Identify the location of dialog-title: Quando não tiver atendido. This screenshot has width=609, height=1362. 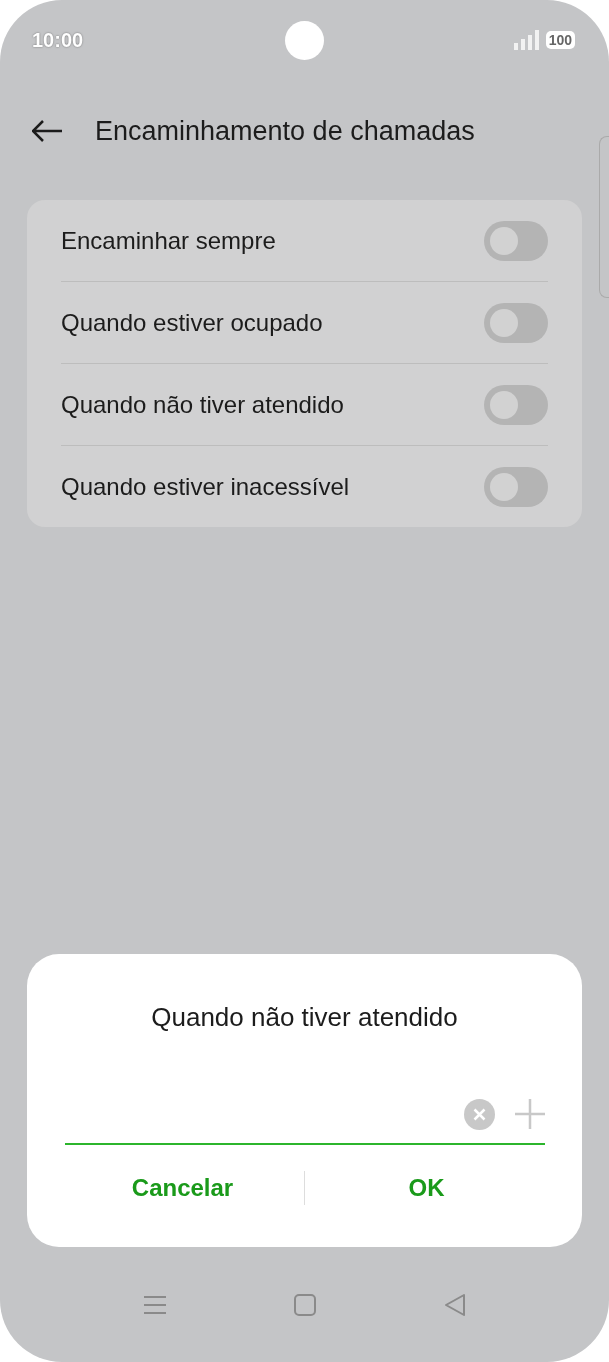
(304, 1017).